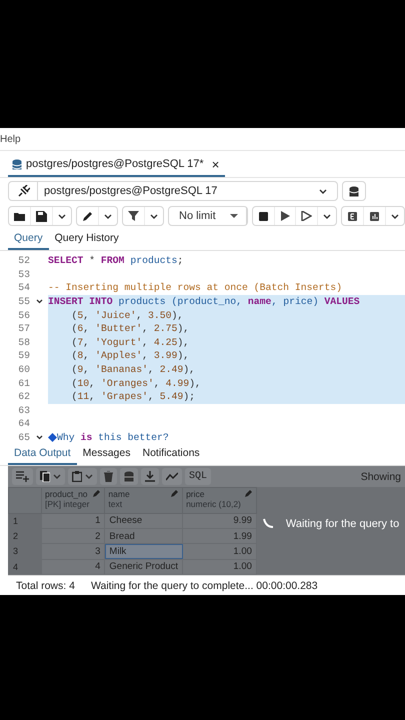 The image size is (405, 720). Describe the element at coordinates (143, 552) in the screenshot. I see `table-cell: Milk` at that location.